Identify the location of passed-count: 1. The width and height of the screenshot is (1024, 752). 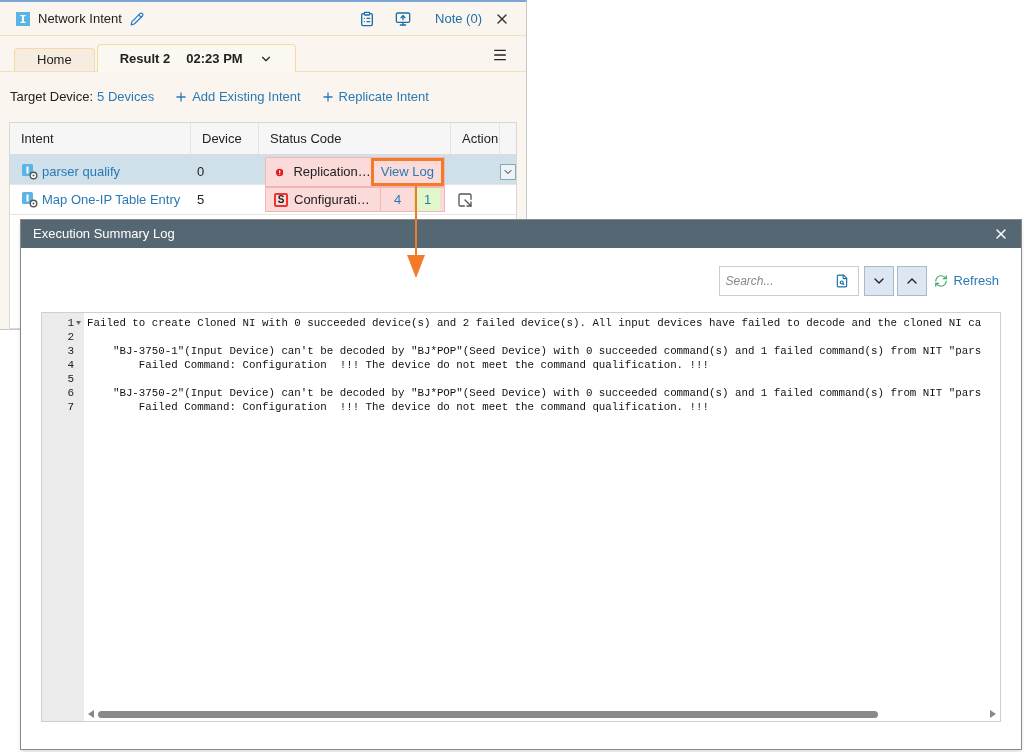
(427, 199).